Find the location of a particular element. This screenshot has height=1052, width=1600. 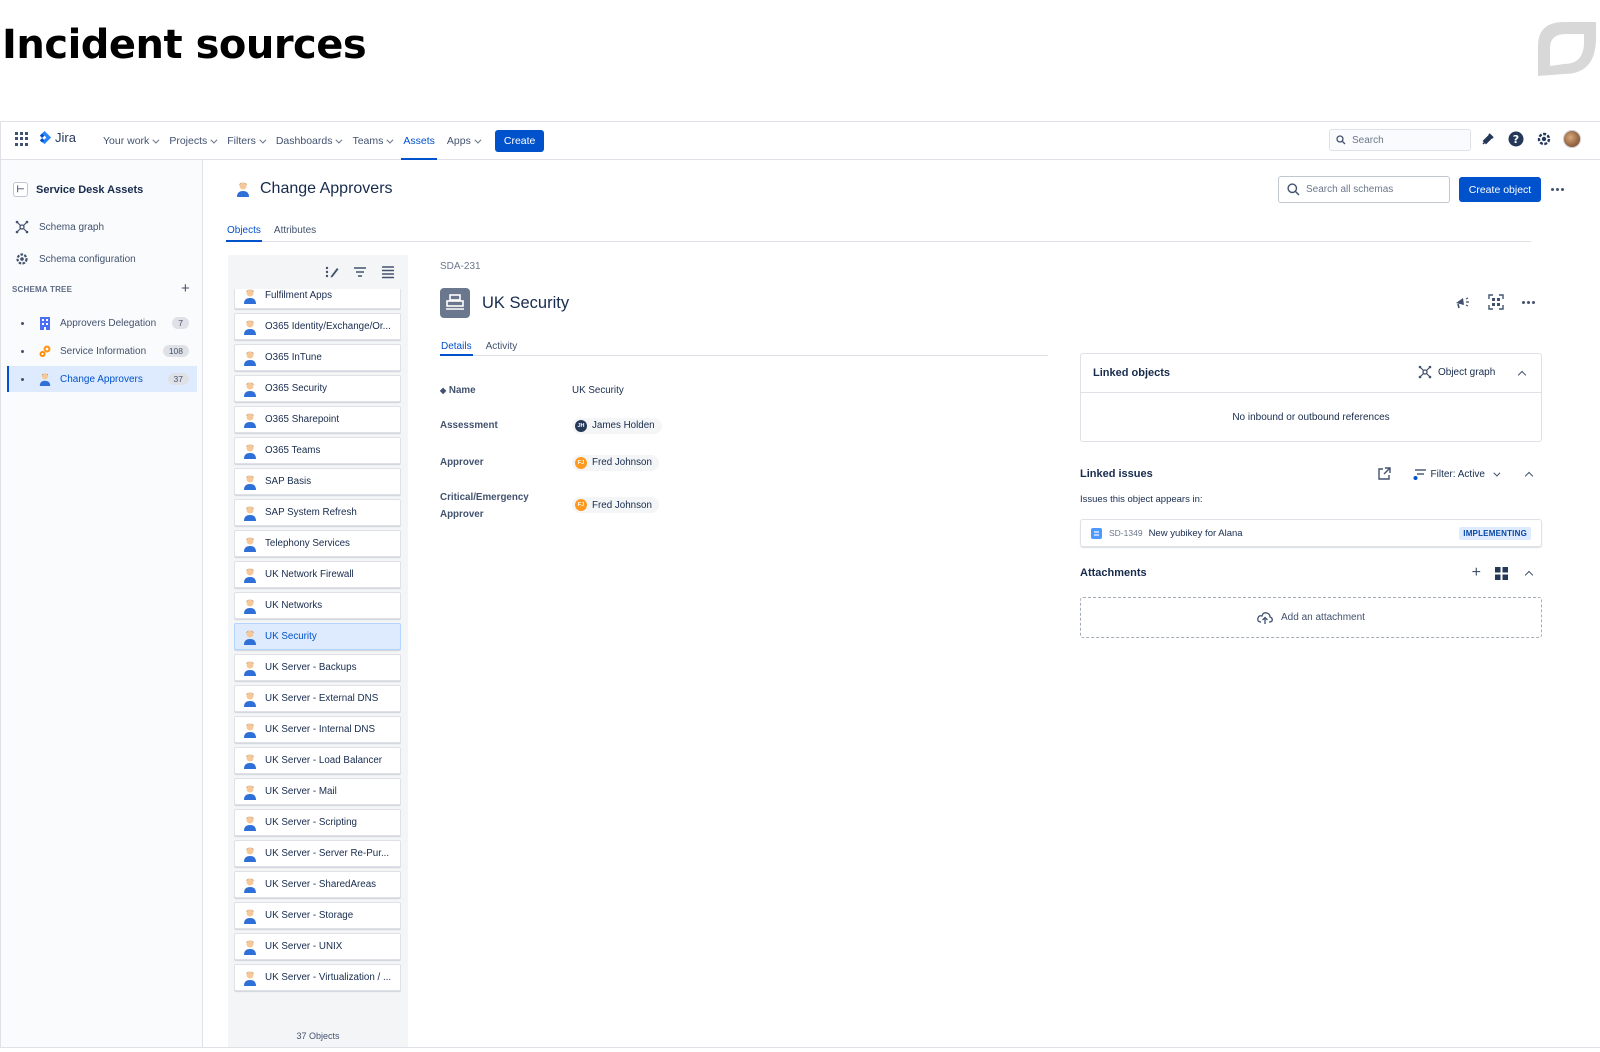

attribute-value: FJ Fred Johnson is located at coordinates (615, 506).